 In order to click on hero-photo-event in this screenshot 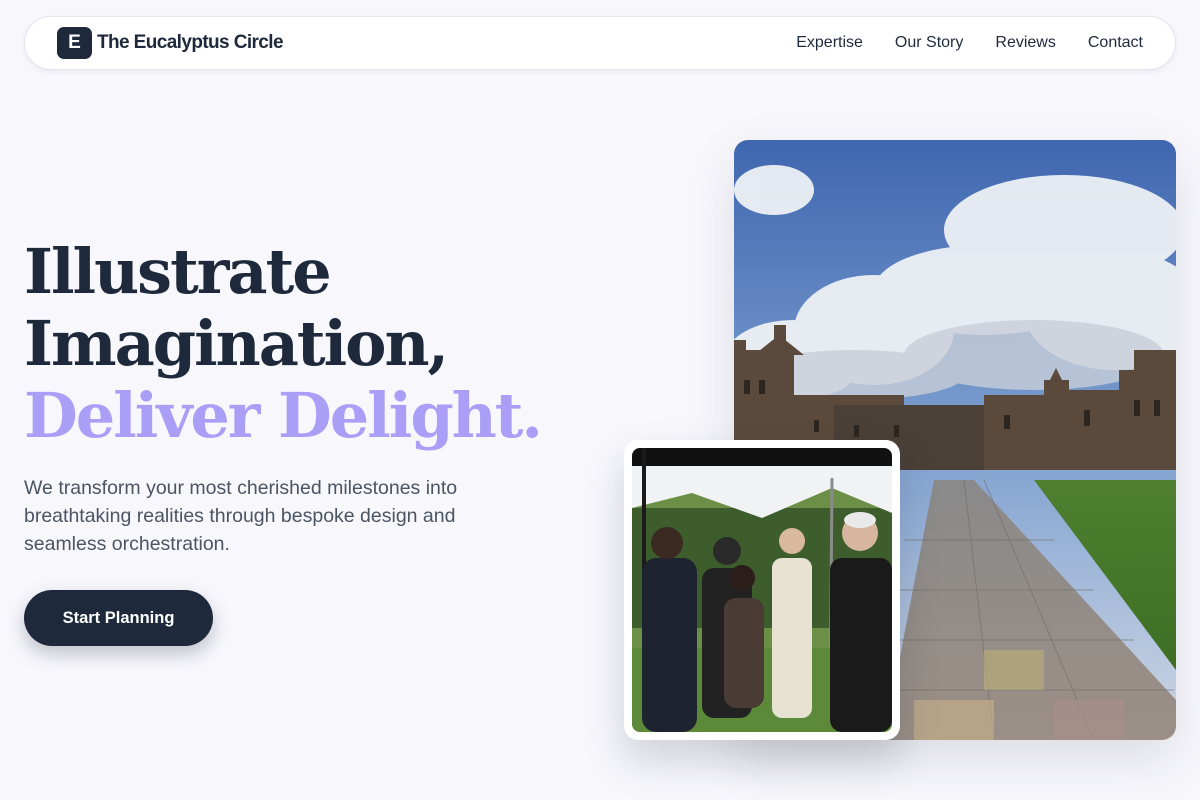, I will do `click(762, 590)`.